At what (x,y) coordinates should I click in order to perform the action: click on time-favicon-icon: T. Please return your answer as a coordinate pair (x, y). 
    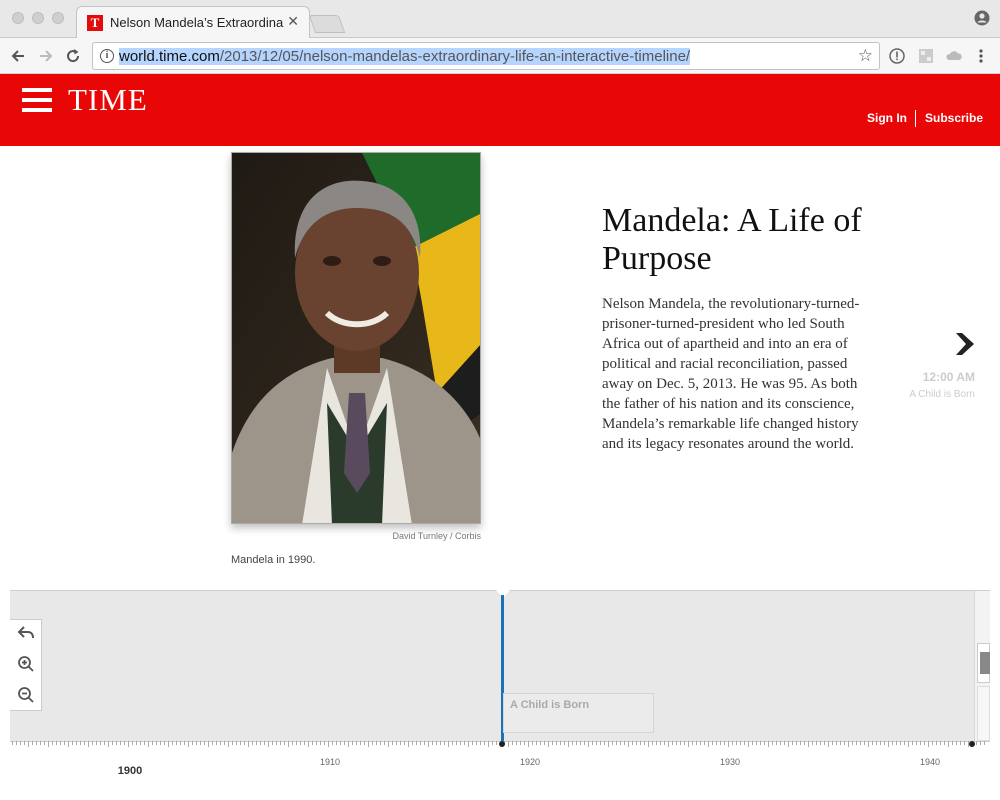
    Looking at the image, I should click on (95, 23).